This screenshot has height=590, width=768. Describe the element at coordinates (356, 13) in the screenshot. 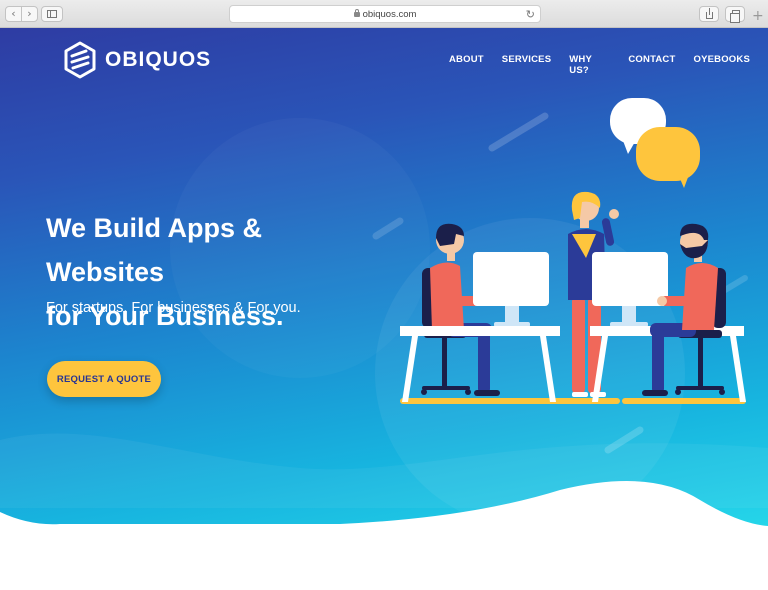

I see `lock-icon` at that location.